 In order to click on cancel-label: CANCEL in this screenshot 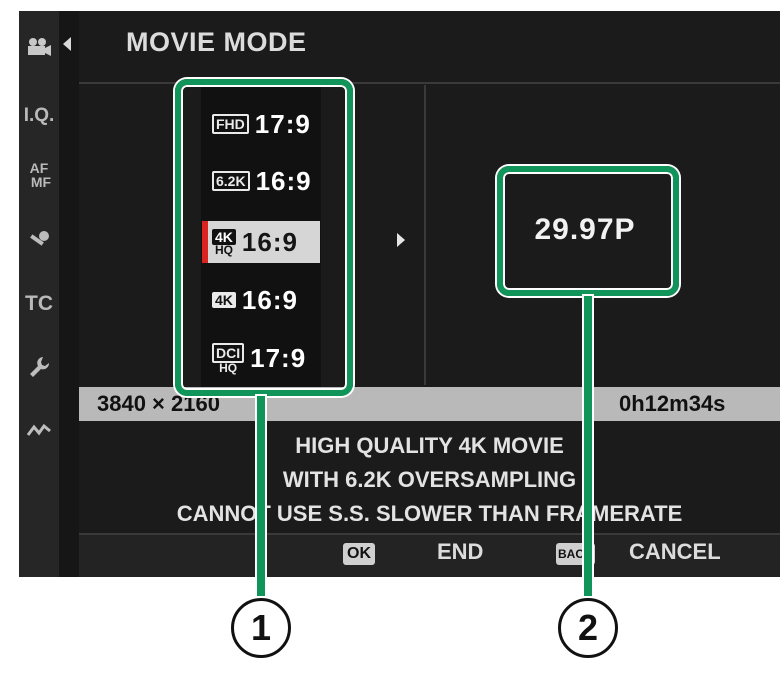, I will do `click(675, 551)`.